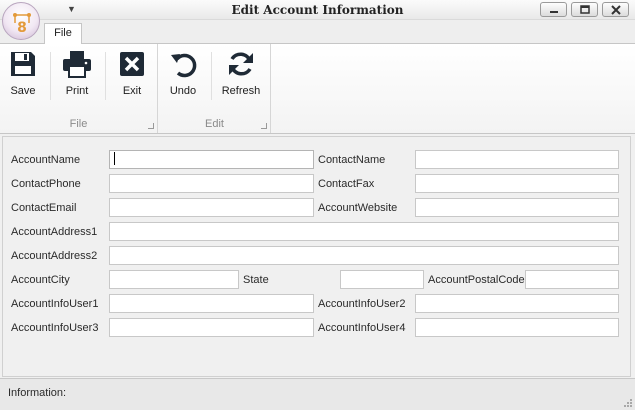 The height and width of the screenshot is (410, 635). I want to click on exit-icon, so click(132, 64).